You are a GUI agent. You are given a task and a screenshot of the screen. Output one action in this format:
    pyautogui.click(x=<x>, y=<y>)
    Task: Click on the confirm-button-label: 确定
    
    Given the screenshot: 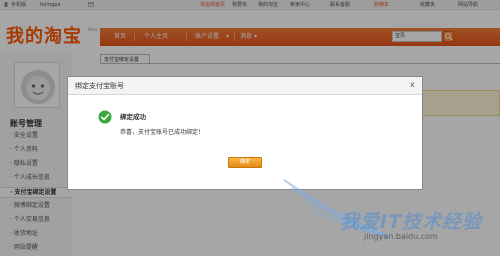 What is the action you would take?
    pyautogui.click(x=244, y=162)
    